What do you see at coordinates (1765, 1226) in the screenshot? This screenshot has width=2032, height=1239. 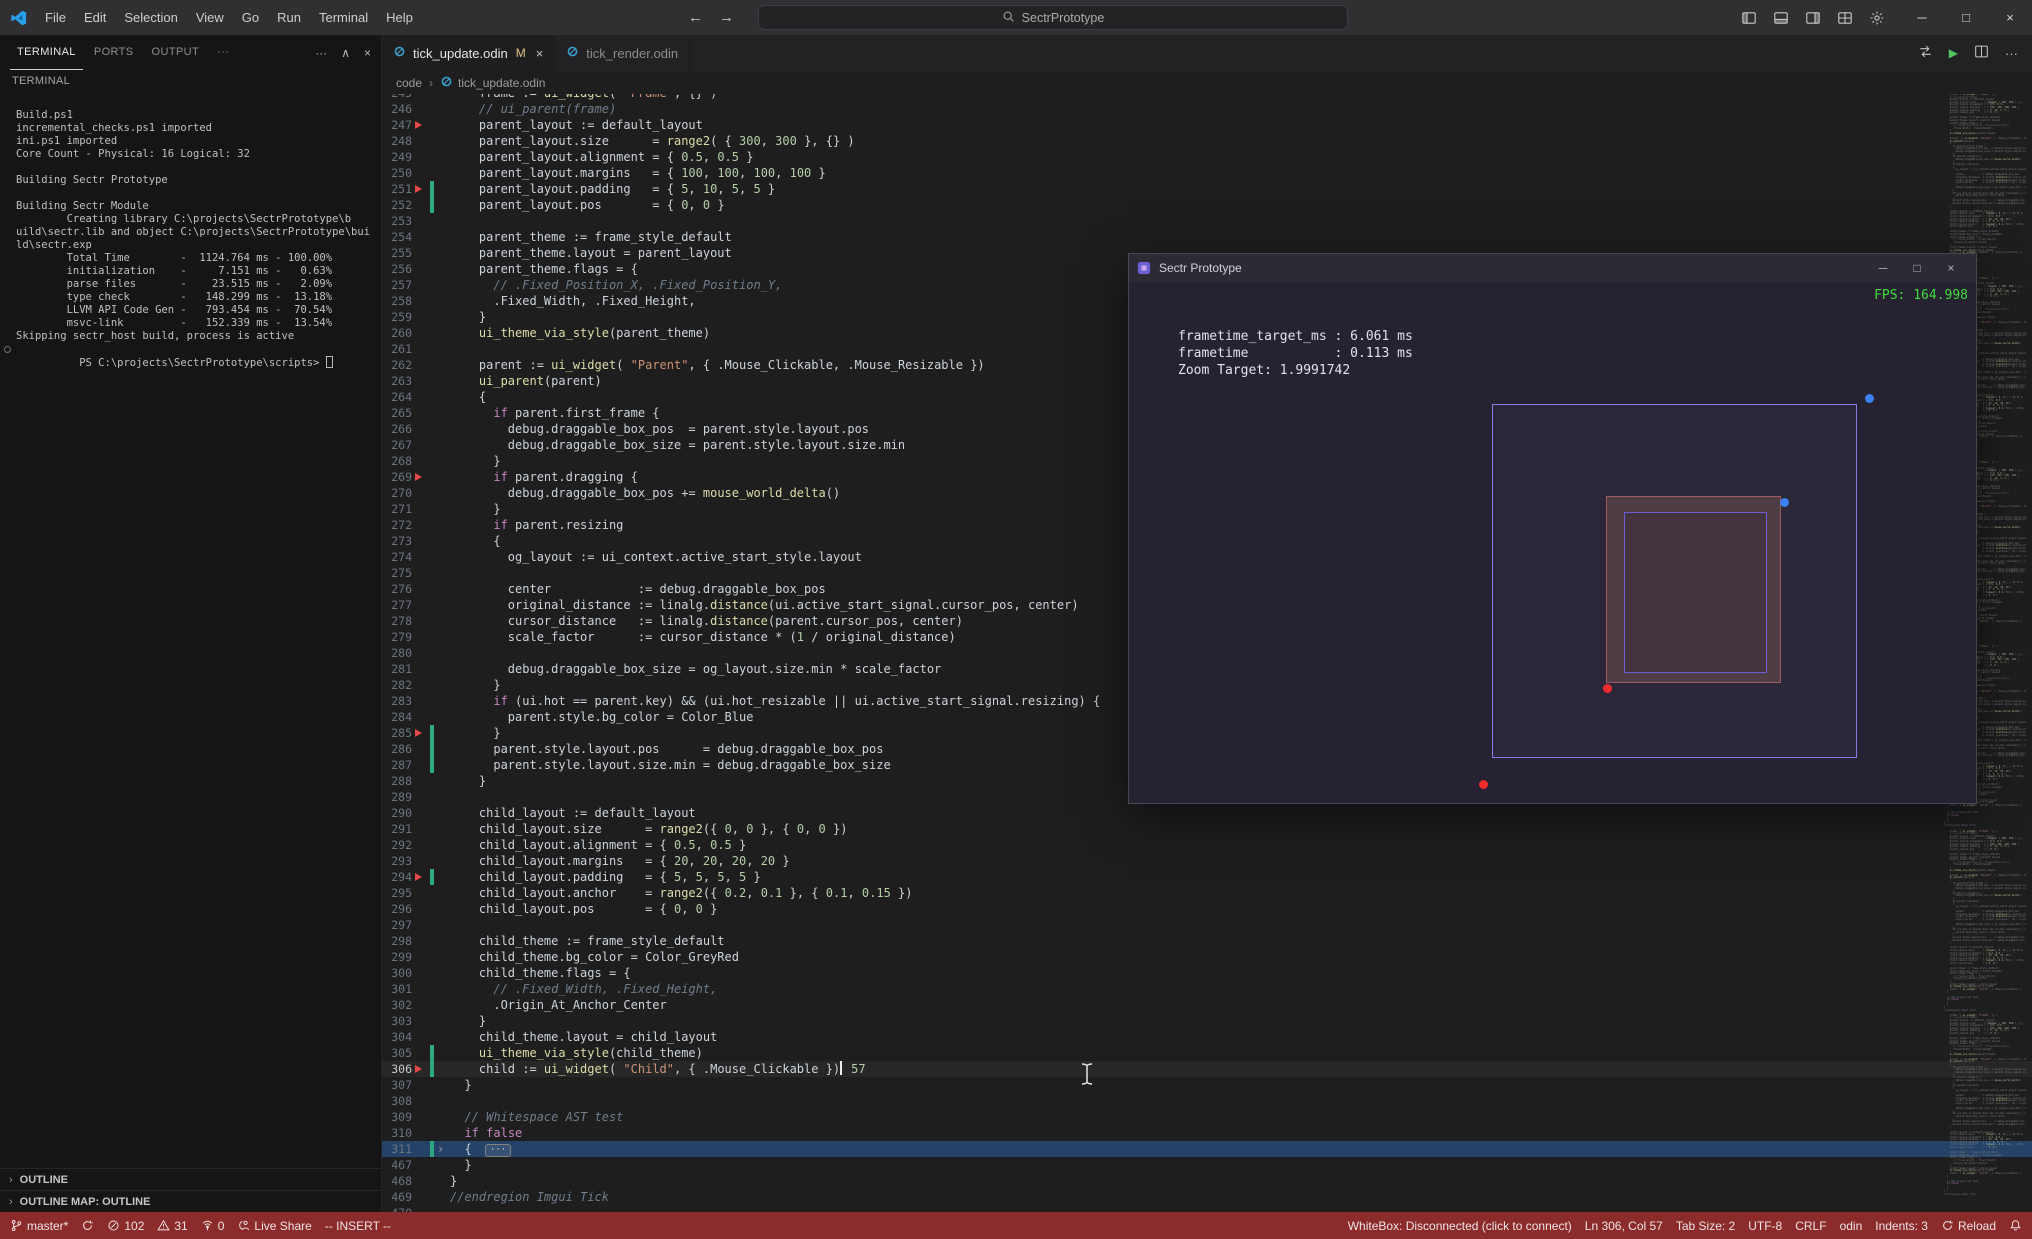 I see `status-encoding: UTF-8` at bounding box center [1765, 1226].